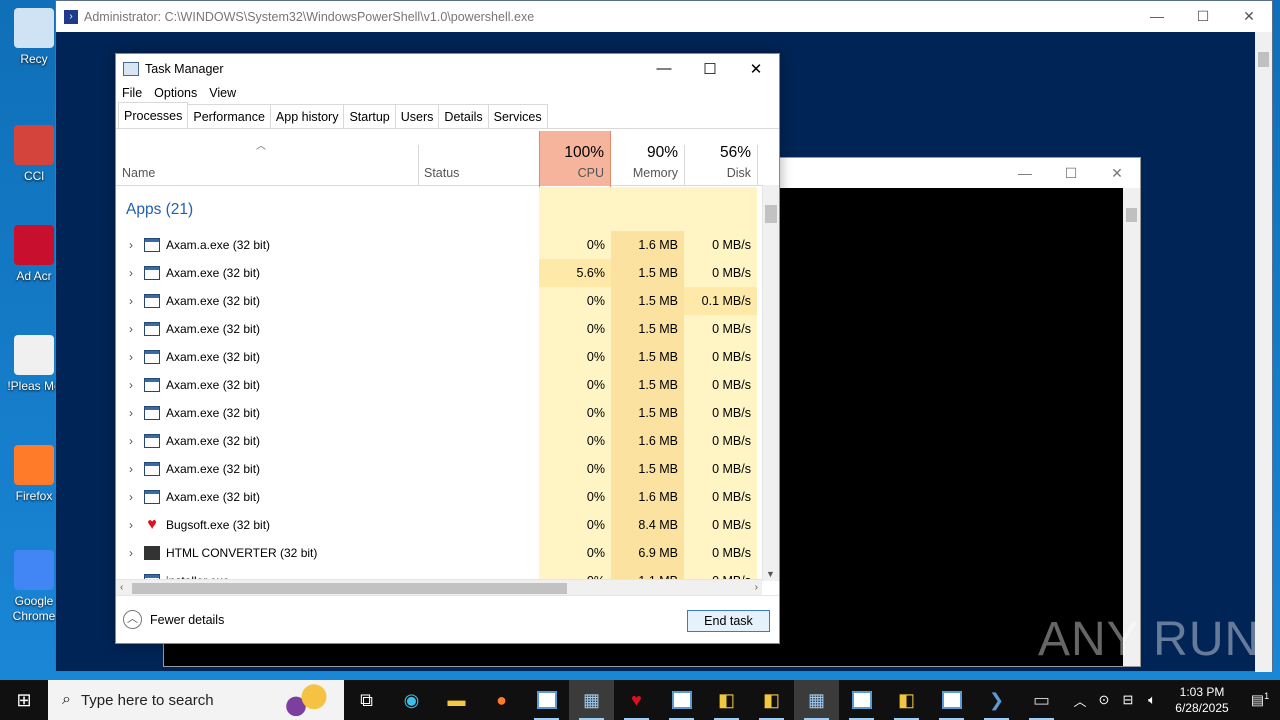 The width and height of the screenshot is (1280, 720). I want to click on tab-details: Details, so click(463, 116).